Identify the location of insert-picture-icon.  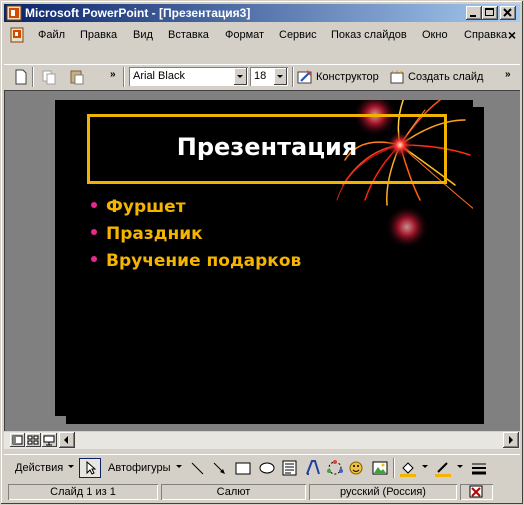
(380, 468).